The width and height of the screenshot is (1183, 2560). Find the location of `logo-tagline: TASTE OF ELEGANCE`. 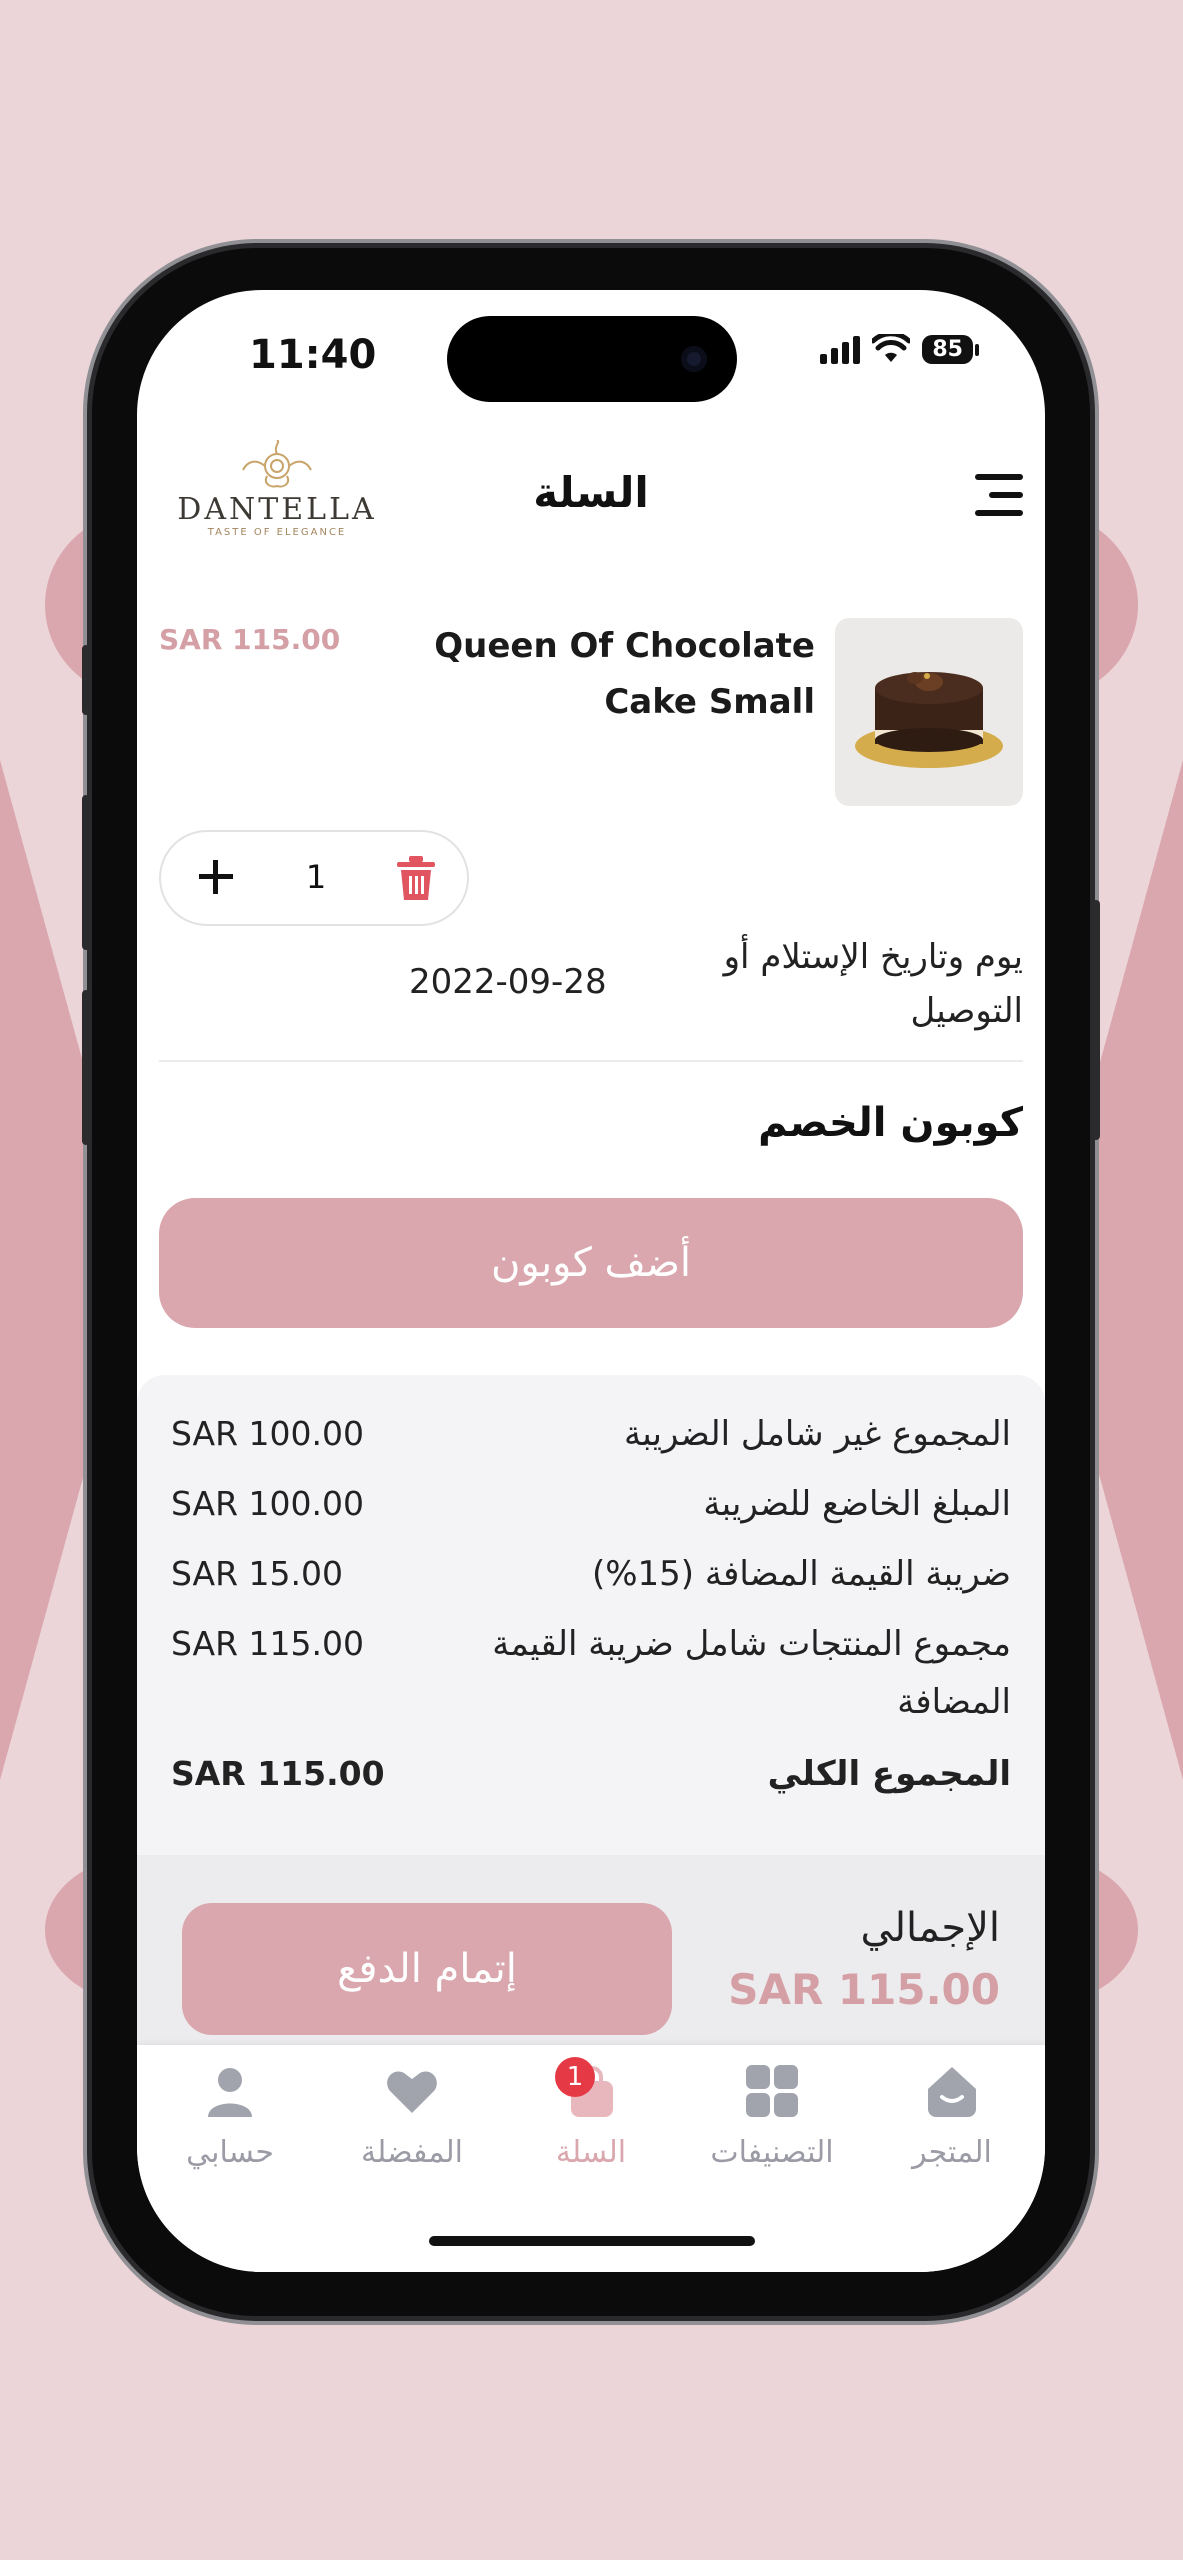

logo-tagline: TASTE OF ELEGANCE is located at coordinates (277, 532).